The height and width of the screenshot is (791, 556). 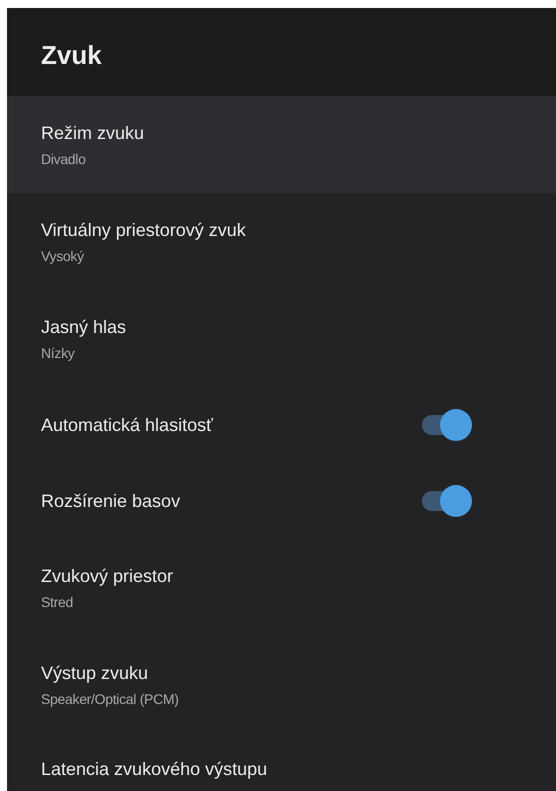 I want to click on item-title: Zvukový priestor, so click(x=107, y=576).